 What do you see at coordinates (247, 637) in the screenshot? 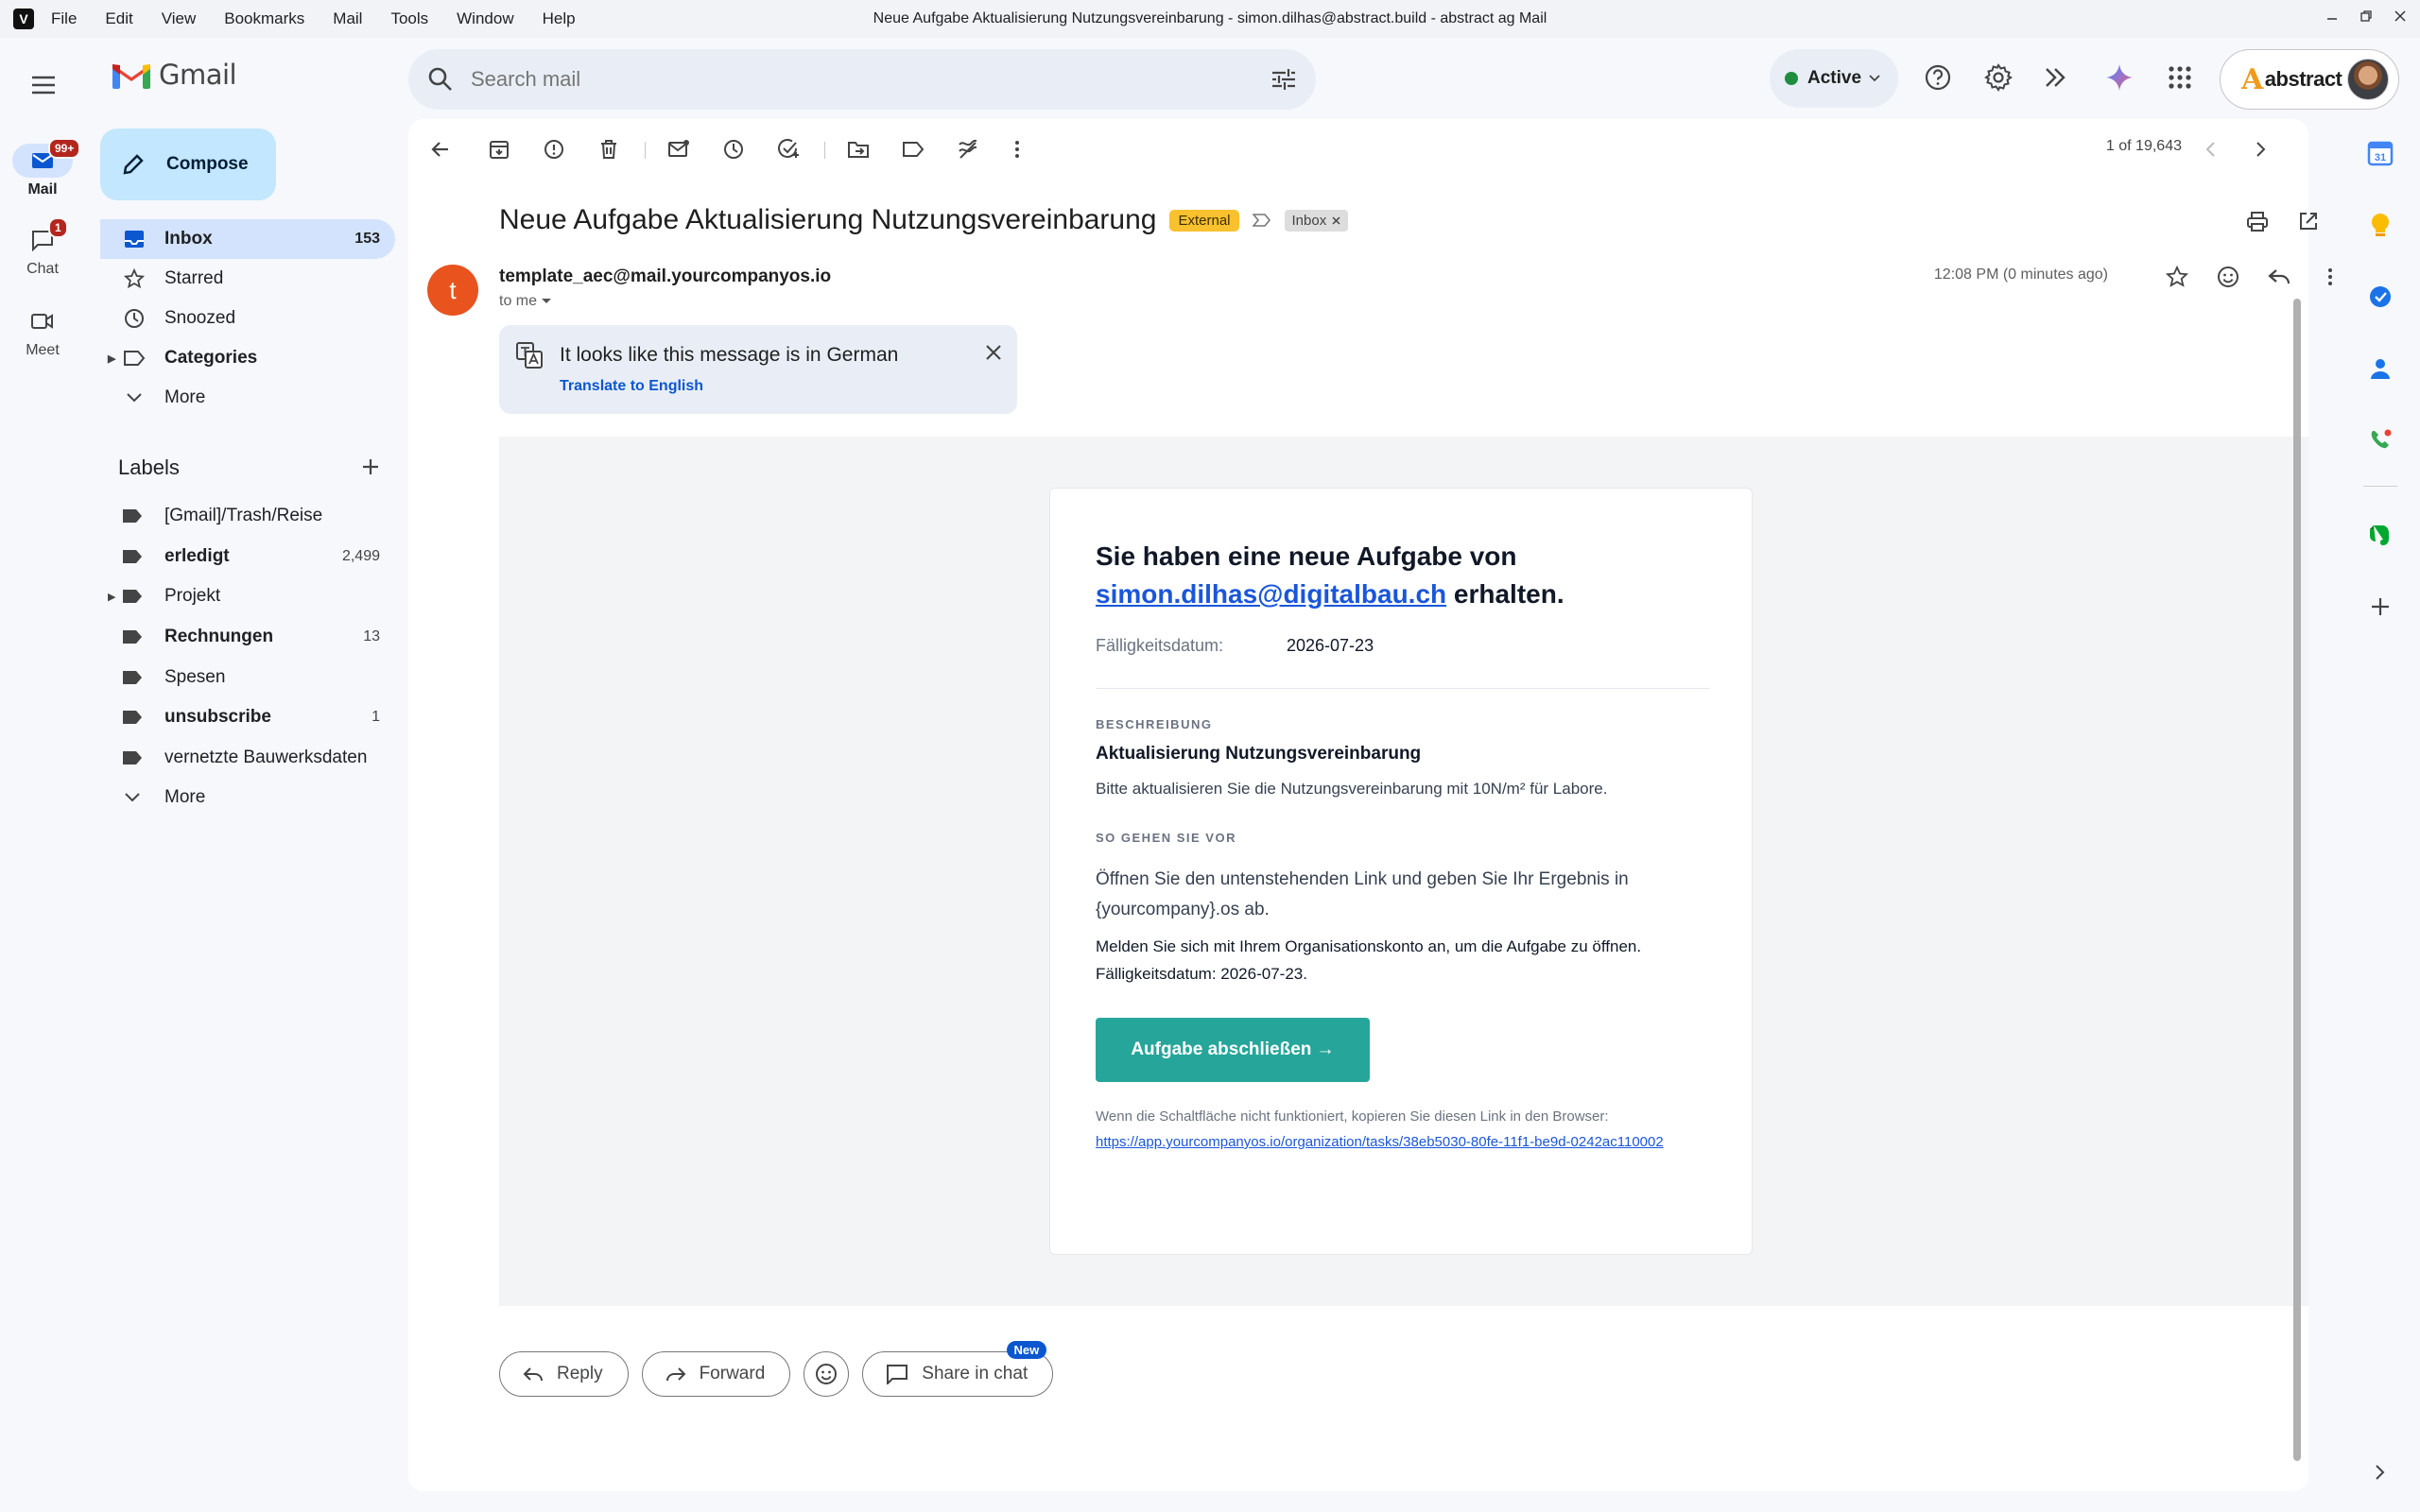
I see `label-item: Rechnungen 13` at bounding box center [247, 637].